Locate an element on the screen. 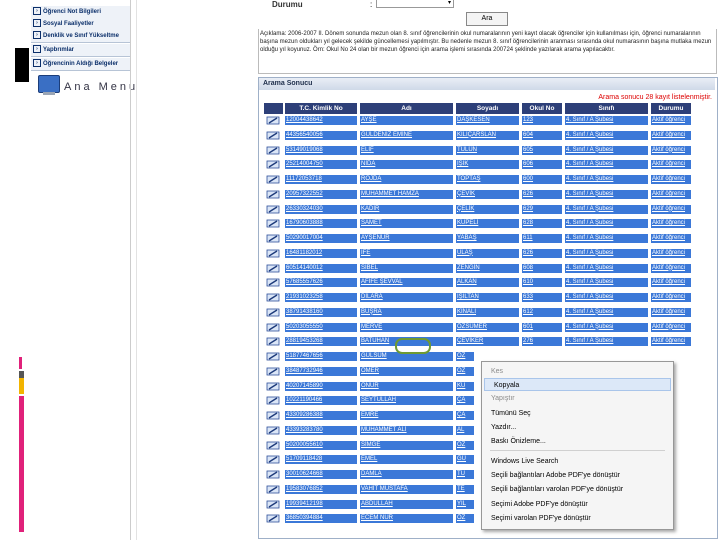  durumu-select: ▾ is located at coordinates (415, 4).